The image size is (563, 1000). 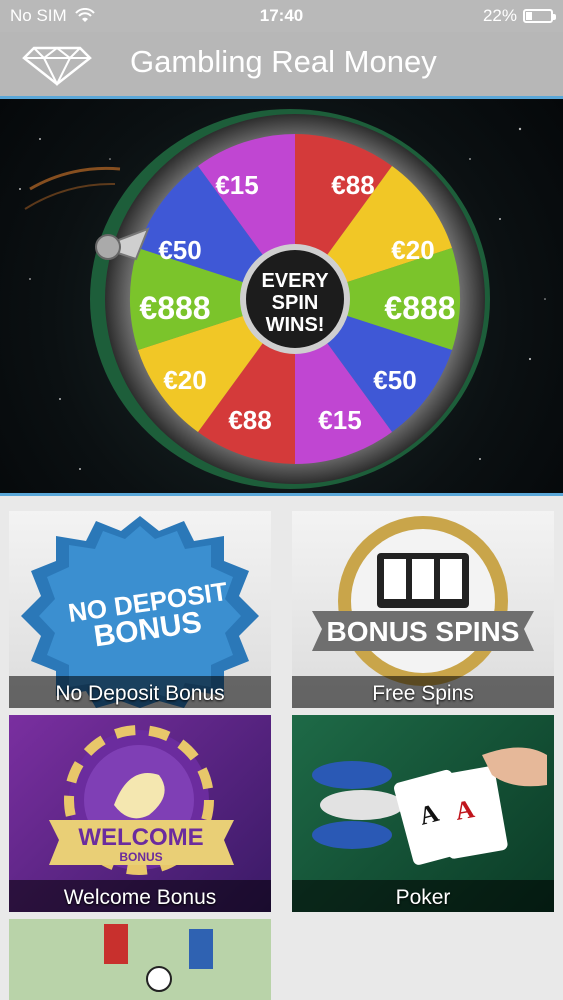 What do you see at coordinates (519, 16) in the screenshot?
I see `status-right: 22%` at bounding box center [519, 16].